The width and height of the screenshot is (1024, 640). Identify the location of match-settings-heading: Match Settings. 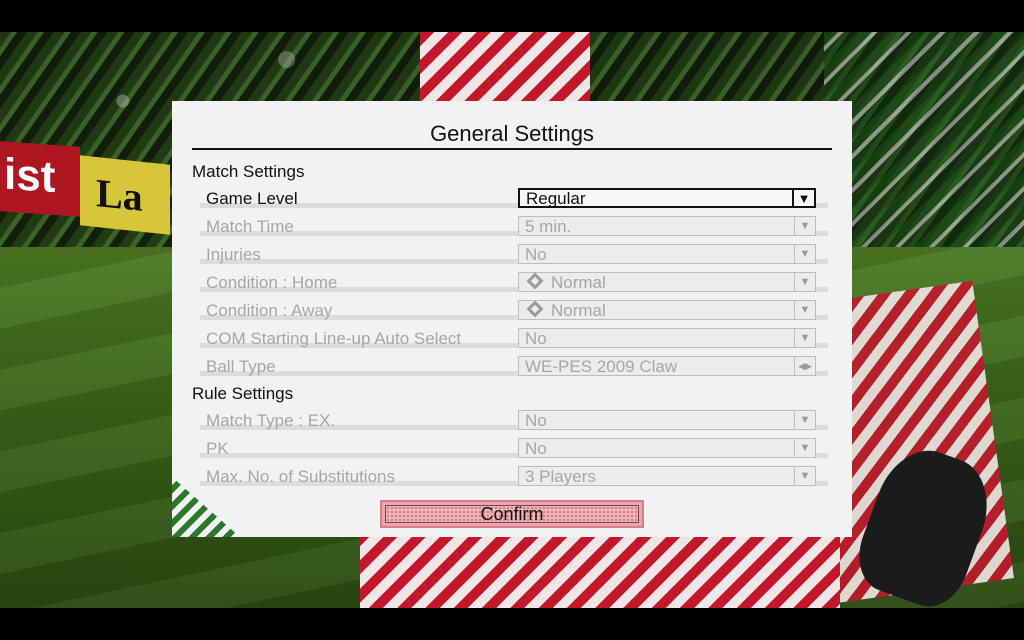
(248, 171).